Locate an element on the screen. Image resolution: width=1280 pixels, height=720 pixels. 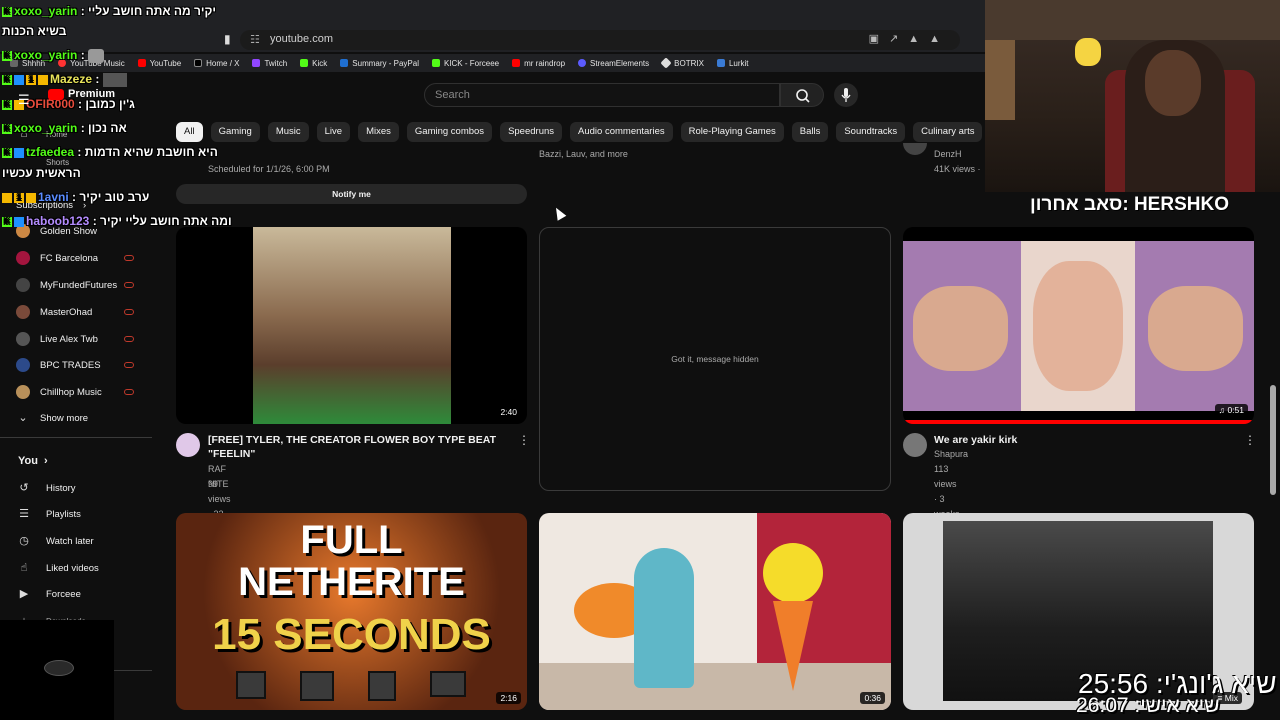
search-button is located at coordinates (802, 95).